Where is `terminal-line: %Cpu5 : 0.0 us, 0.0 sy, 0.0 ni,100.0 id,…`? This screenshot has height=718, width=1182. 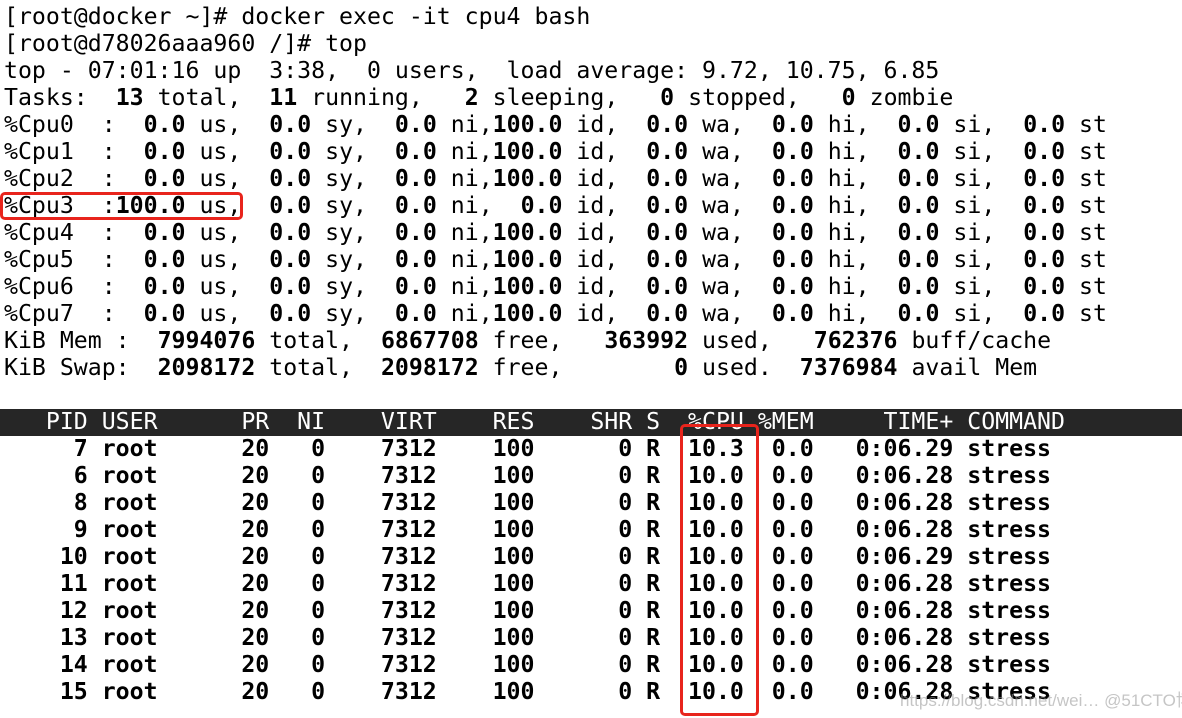
terminal-line: %Cpu5 : 0.0 us, 0.0 sy, 0.0 ni,100.0 id,… is located at coordinates (555, 259).